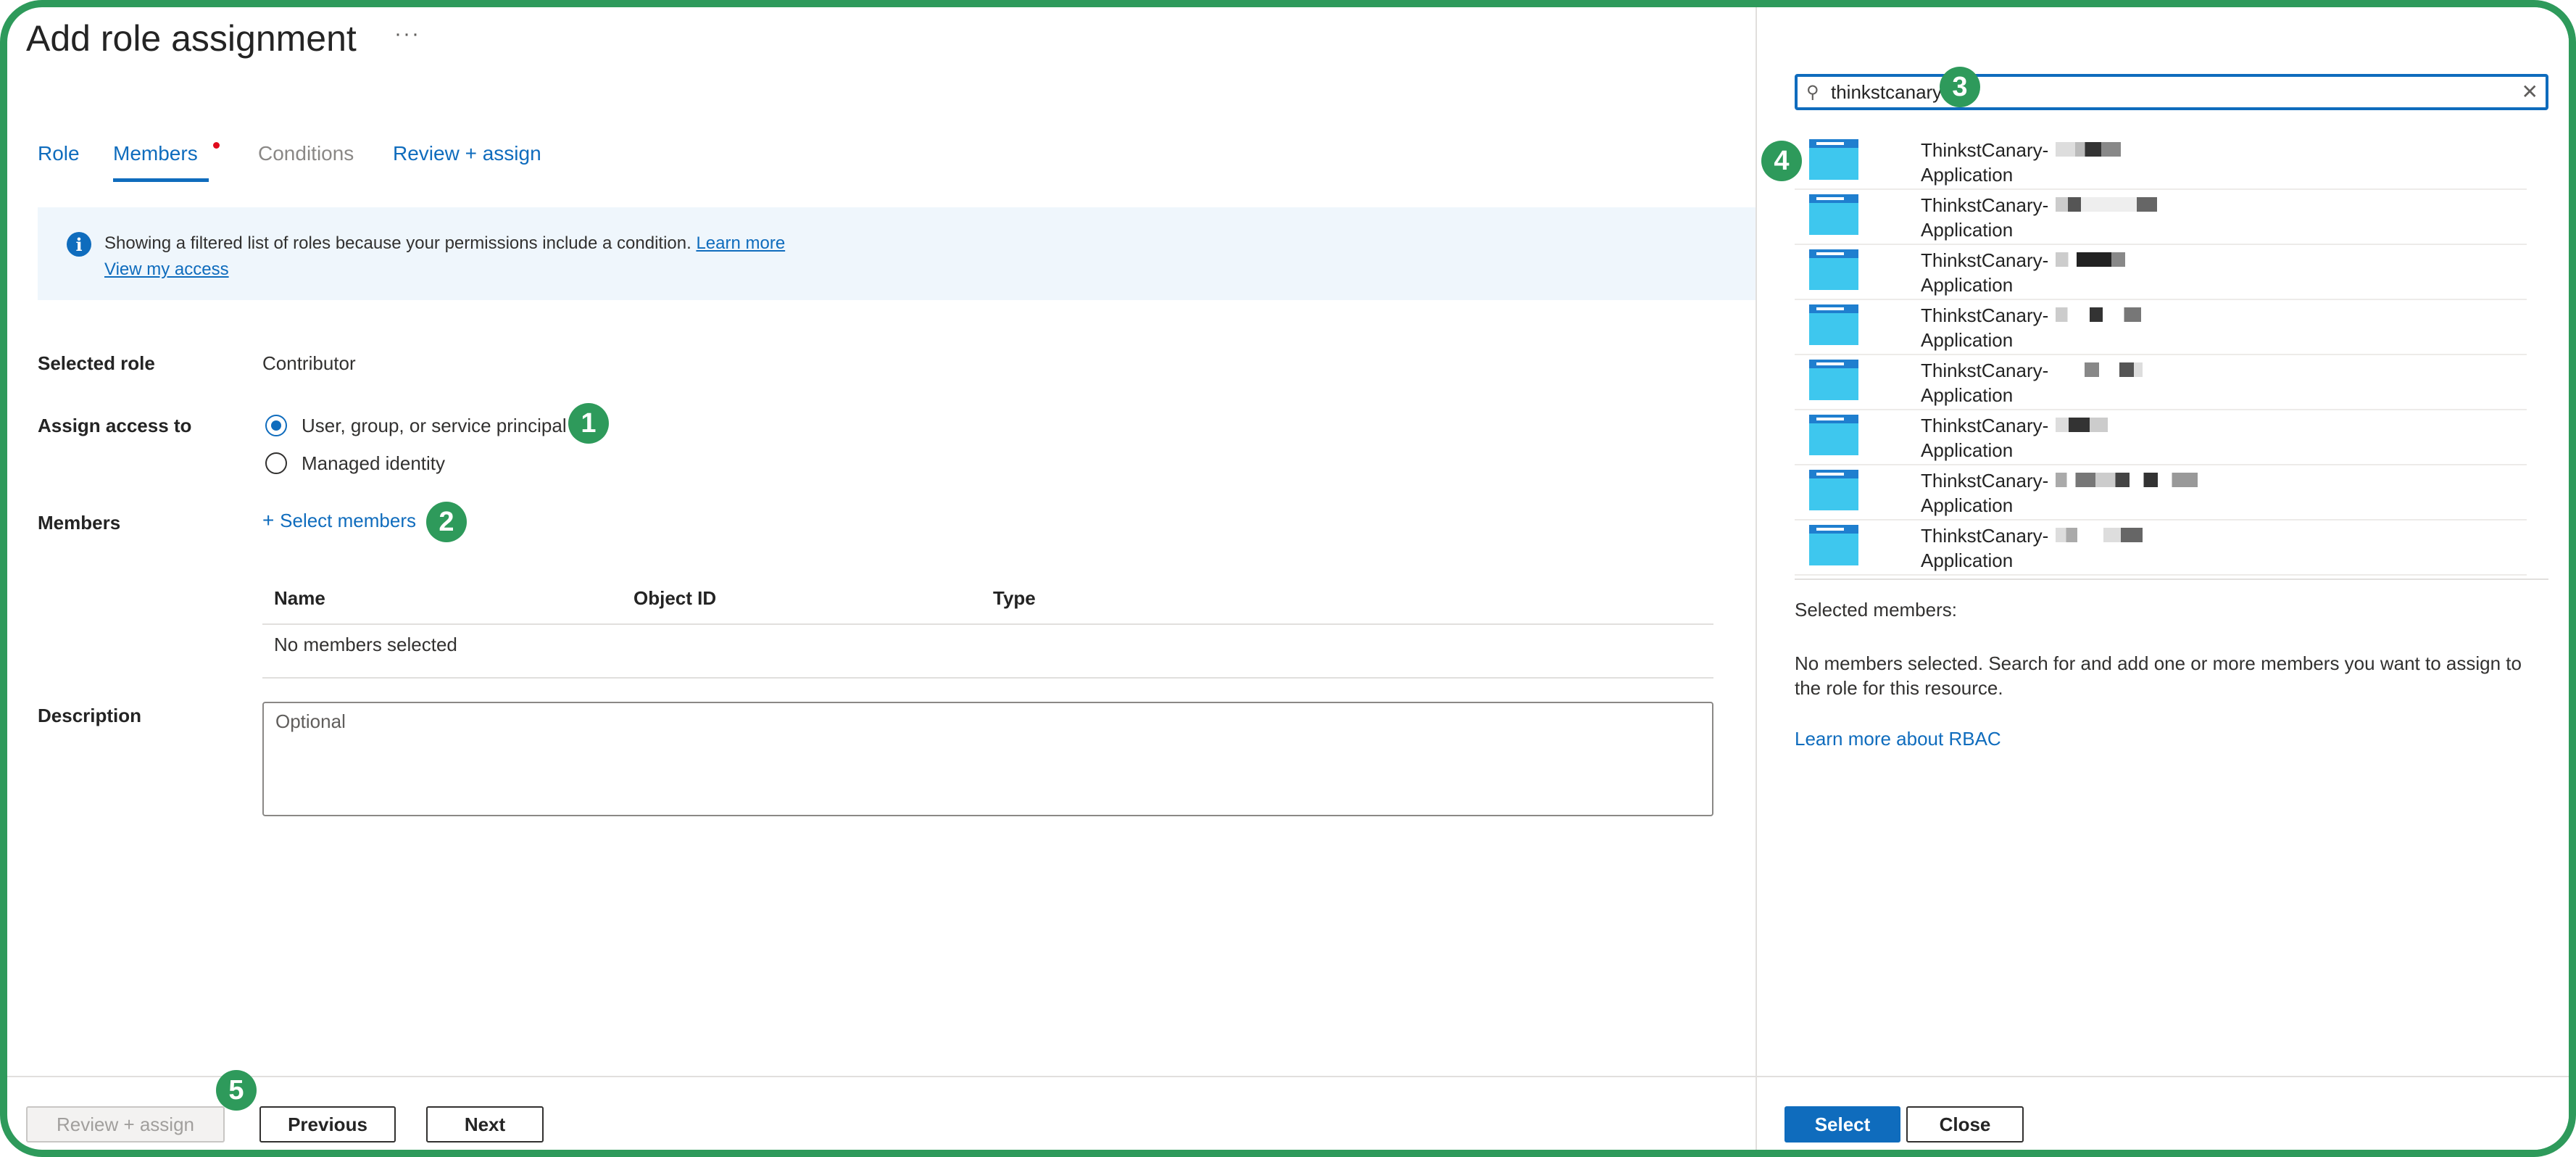  I want to click on assign-access-label: Assign access to, so click(115, 425).